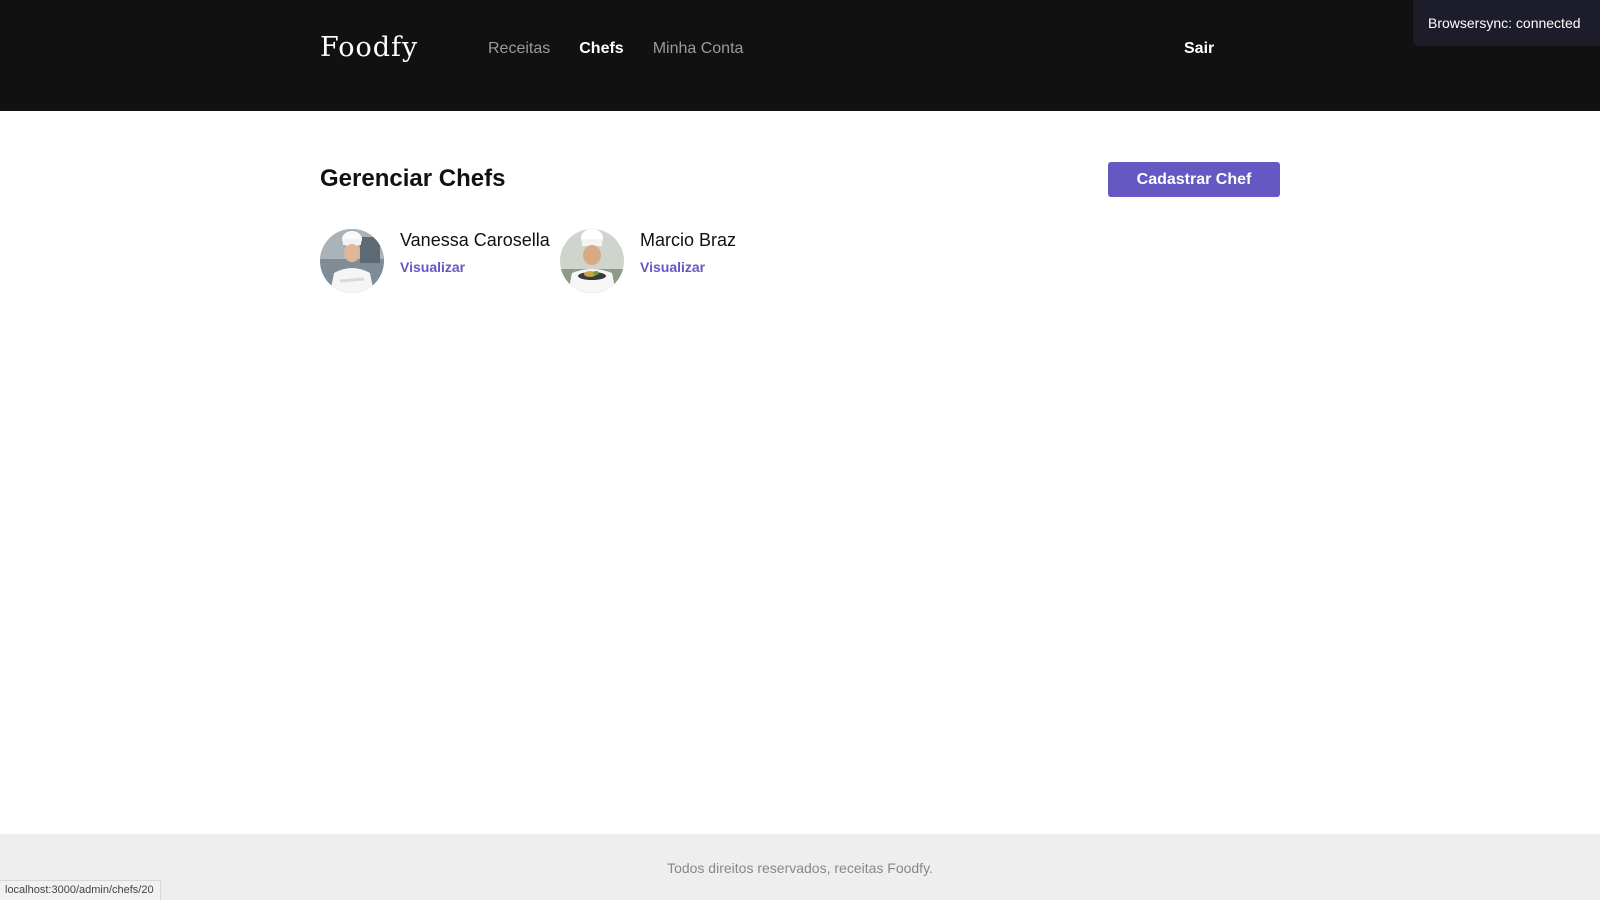 This screenshot has width=1600, height=900. I want to click on page-title: Gerenciar Chefs, so click(413, 178).